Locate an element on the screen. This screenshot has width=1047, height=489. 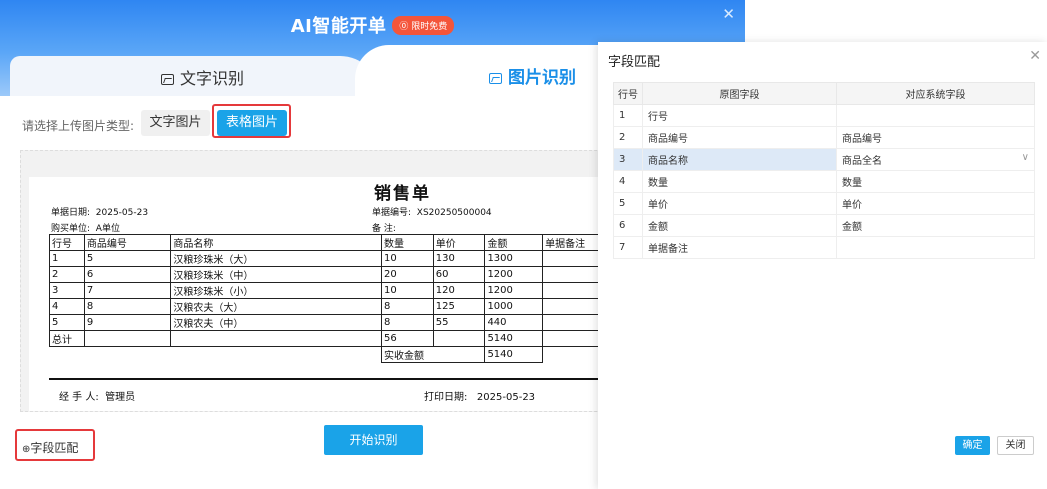
table-row: 4 8 汉粮农夫（大） 8 125 1000 is located at coordinates (325, 306).